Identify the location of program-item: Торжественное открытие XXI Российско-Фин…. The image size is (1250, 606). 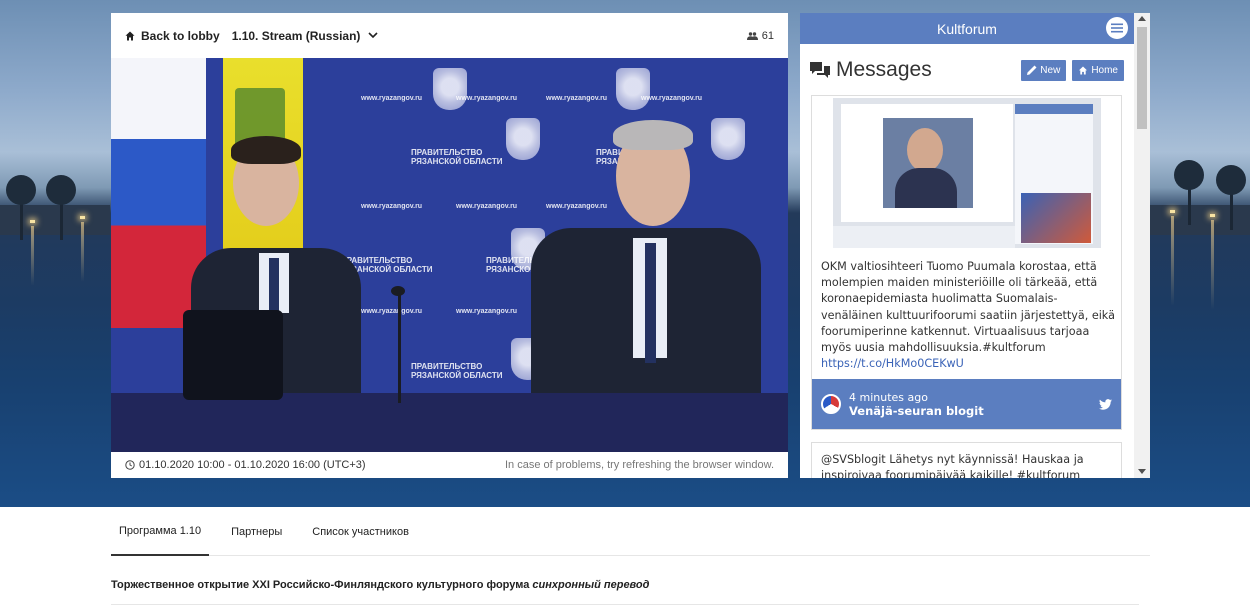
(380, 585).